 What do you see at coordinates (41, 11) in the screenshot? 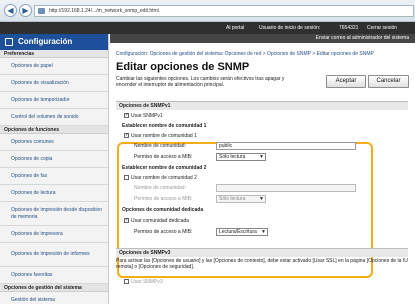
I see `page-icon` at bounding box center [41, 11].